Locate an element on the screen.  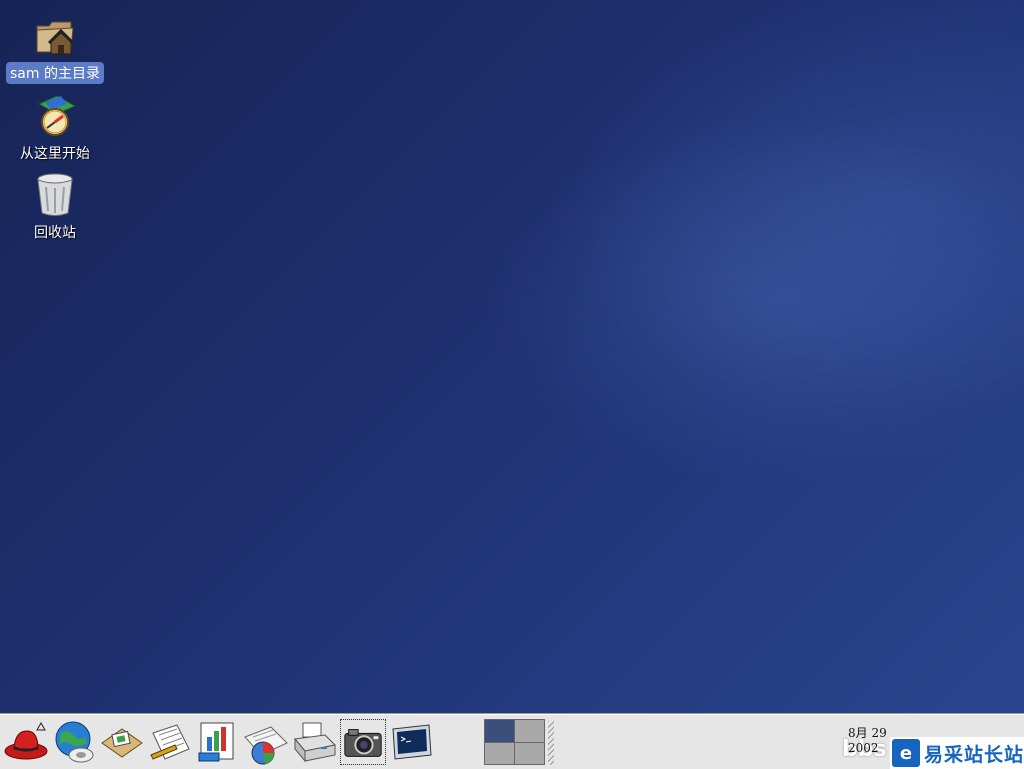
word-processor-launcher is located at coordinates (170, 742).